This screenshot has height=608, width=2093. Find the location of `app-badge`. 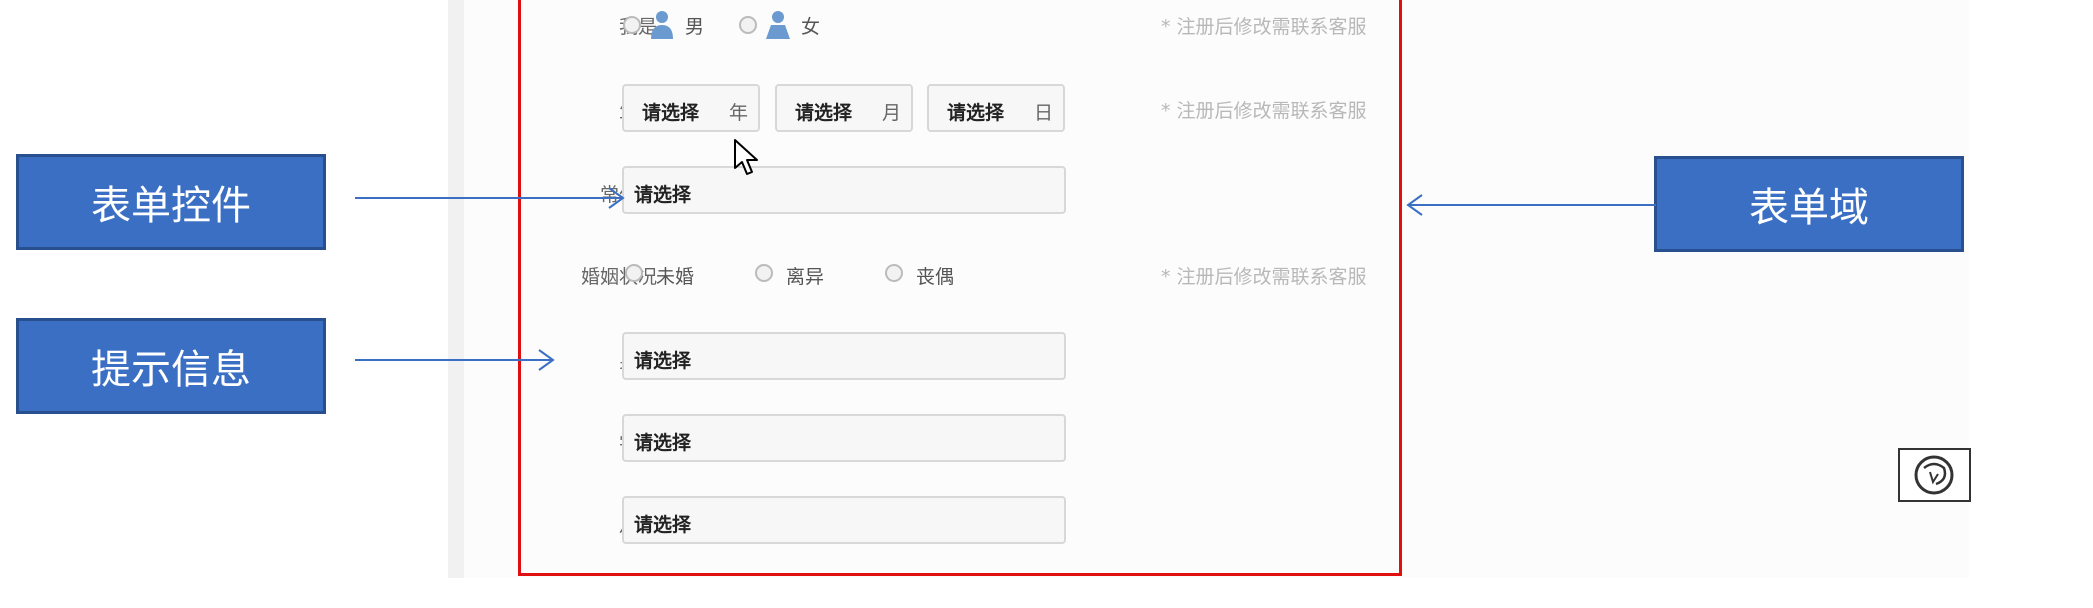

app-badge is located at coordinates (1934, 475).